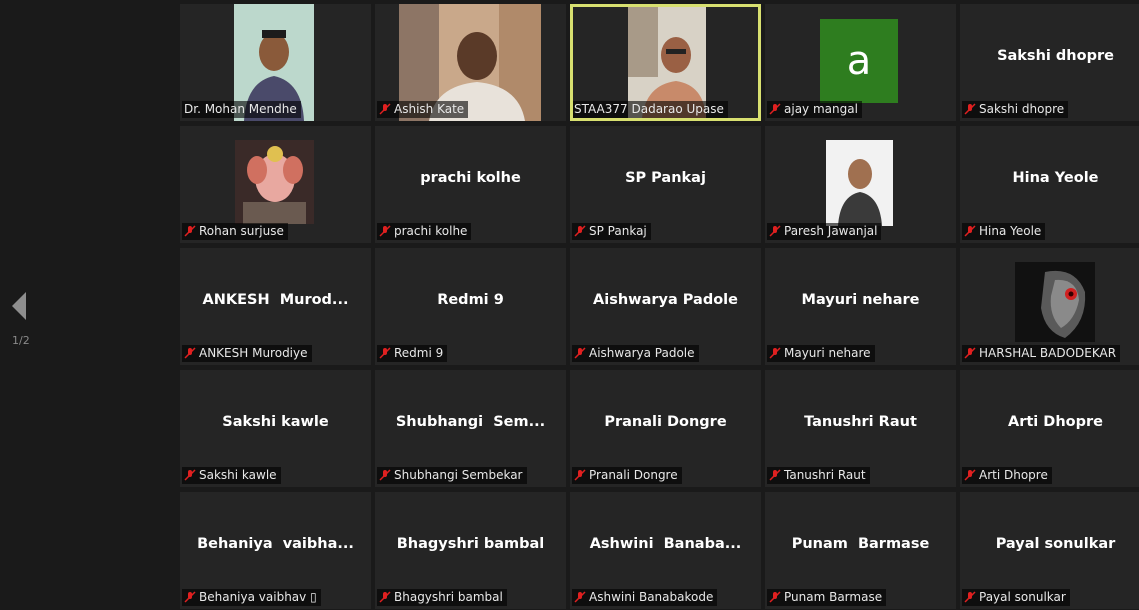  What do you see at coordinates (635, 353) in the screenshot?
I see `participant-name-label: Aishwarya Padole` at bounding box center [635, 353].